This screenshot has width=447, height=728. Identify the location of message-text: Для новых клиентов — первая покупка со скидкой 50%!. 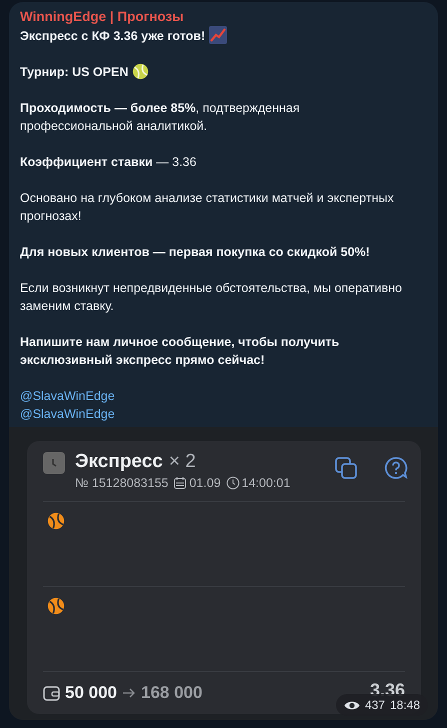
(195, 252).